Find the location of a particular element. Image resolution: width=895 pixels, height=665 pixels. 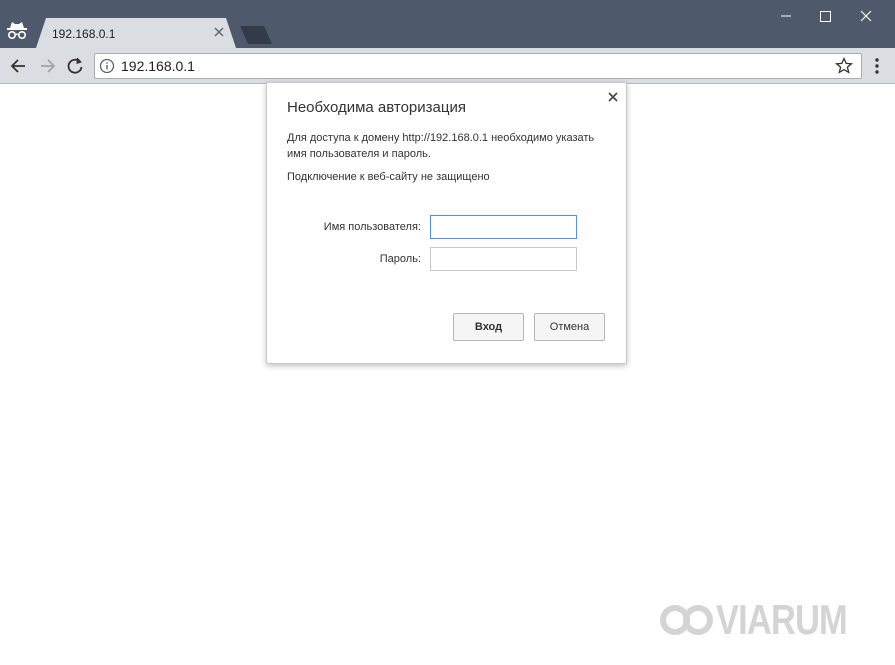

username-input is located at coordinates (503, 227).